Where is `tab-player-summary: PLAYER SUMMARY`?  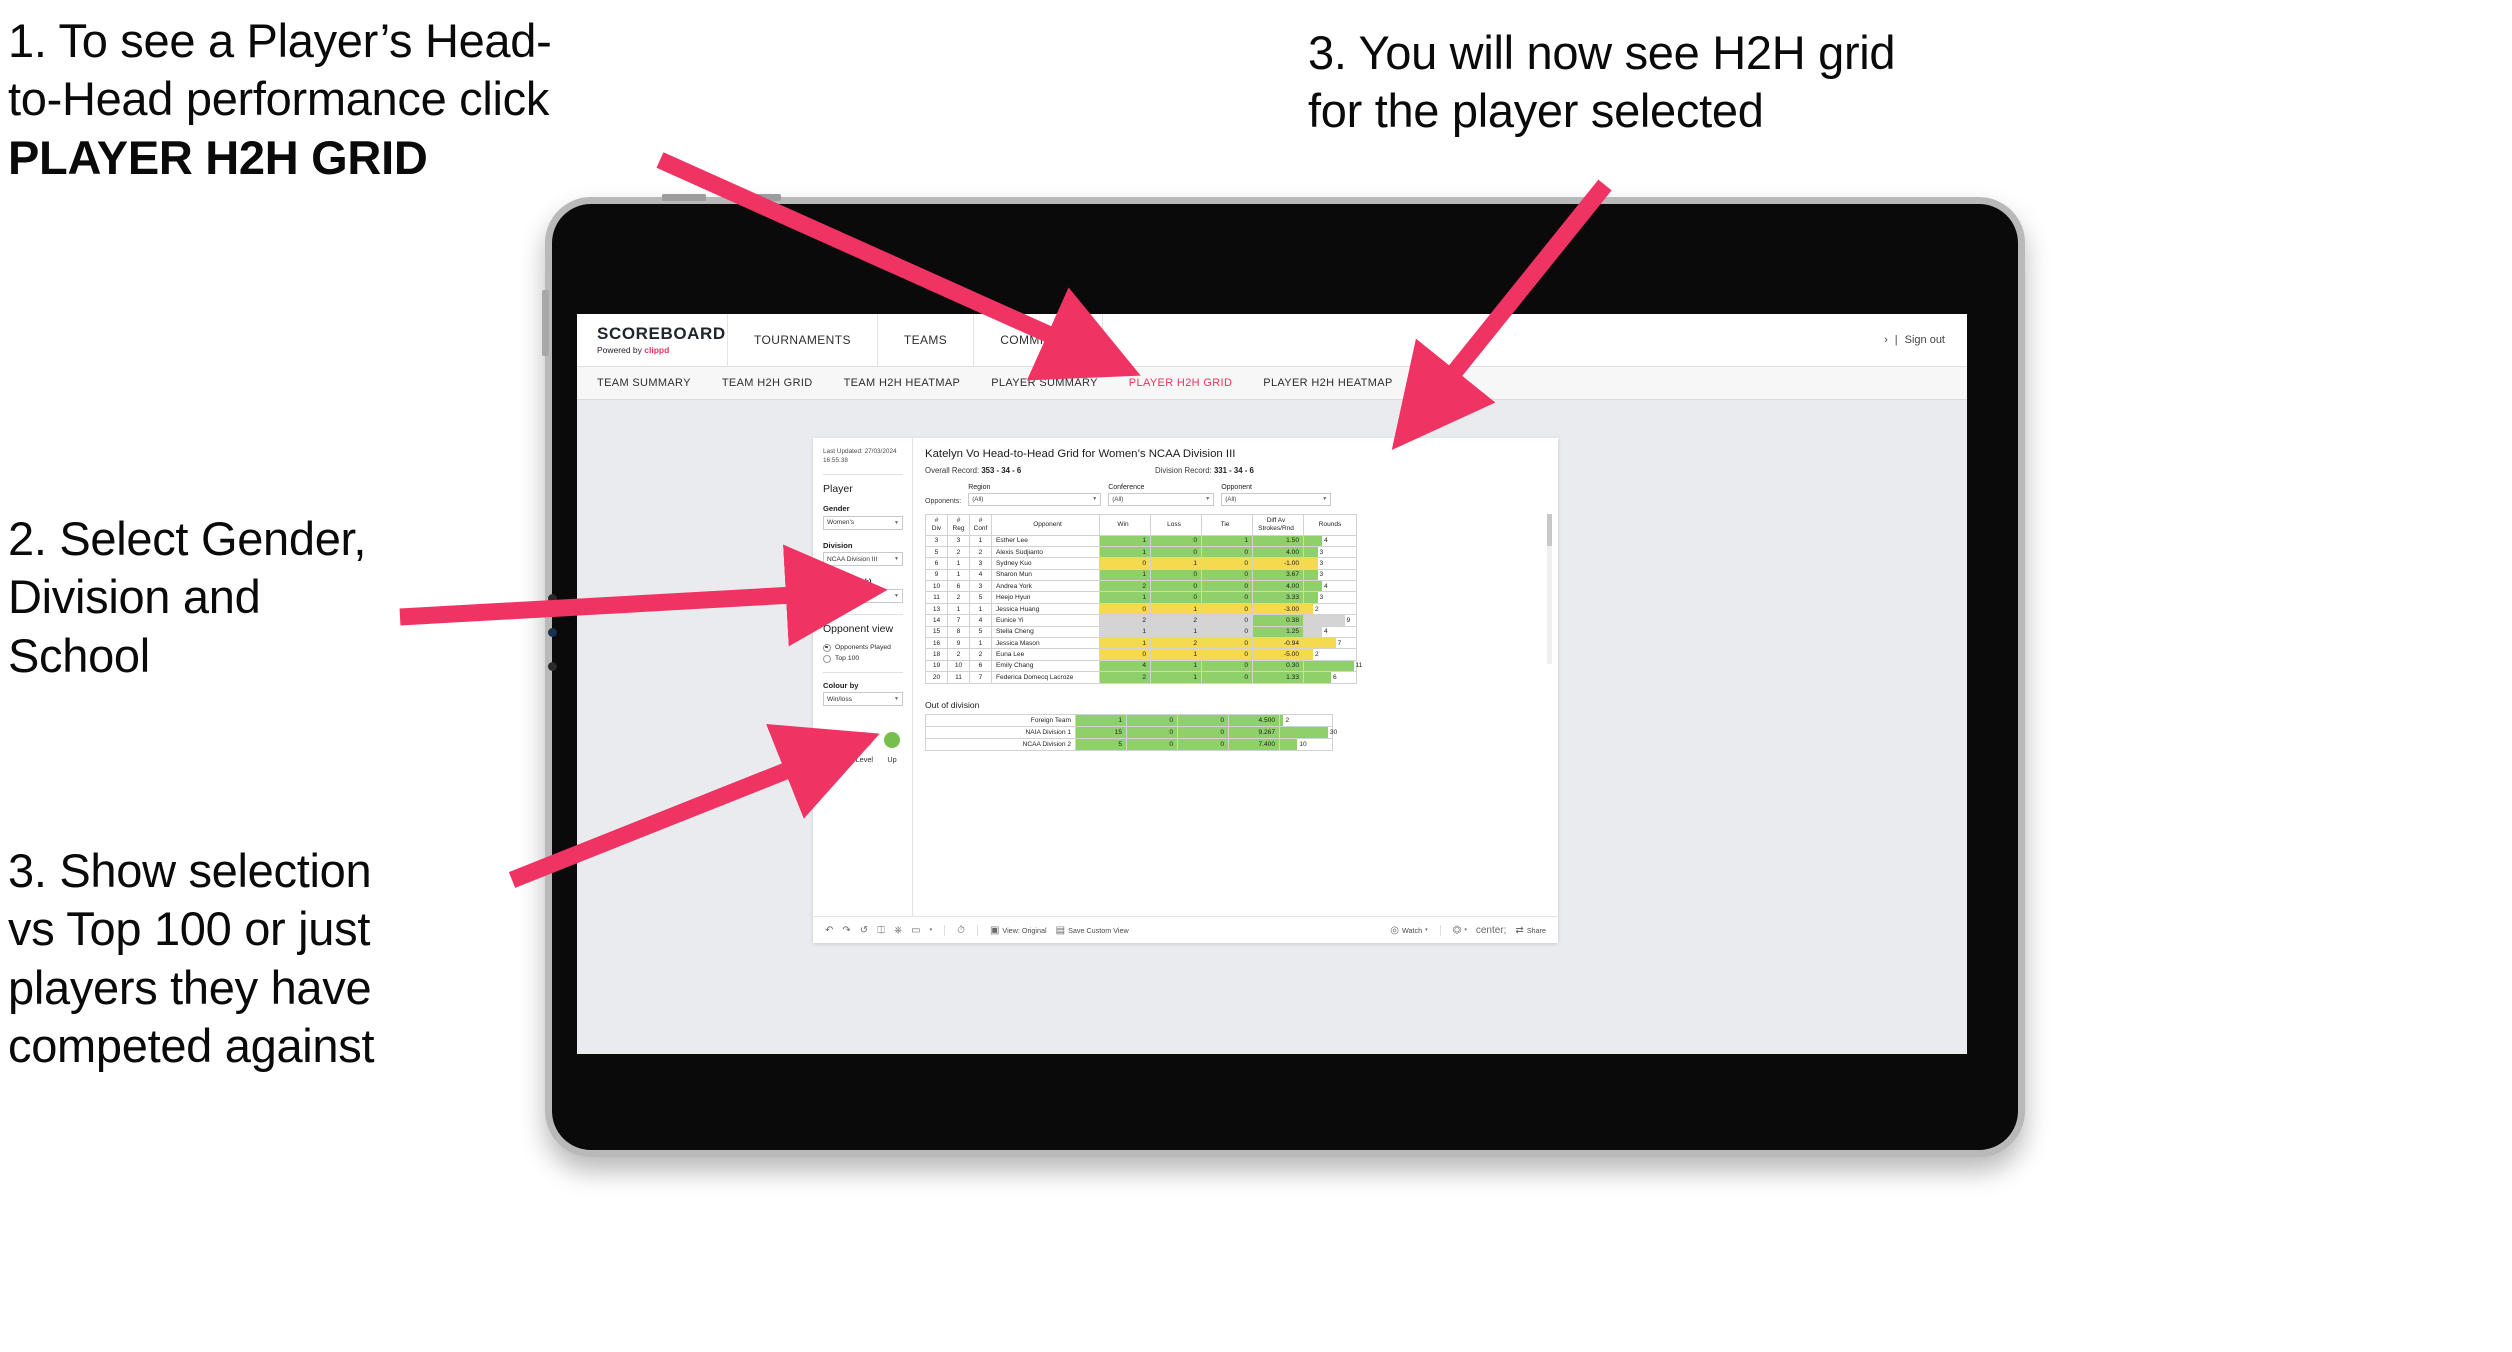
tab-player-summary: PLAYER SUMMARY is located at coordinates (1044, 383).